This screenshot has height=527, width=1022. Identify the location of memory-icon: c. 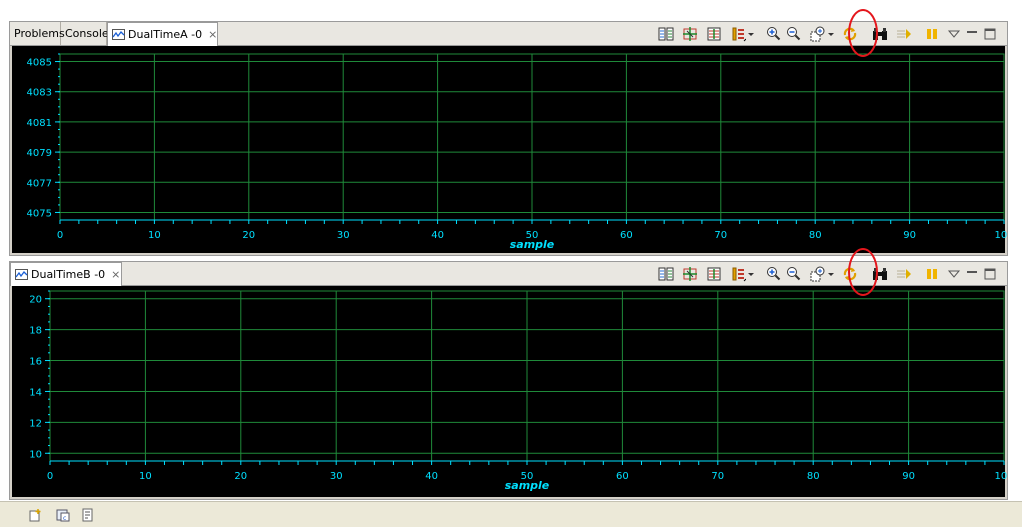
(63, 515).